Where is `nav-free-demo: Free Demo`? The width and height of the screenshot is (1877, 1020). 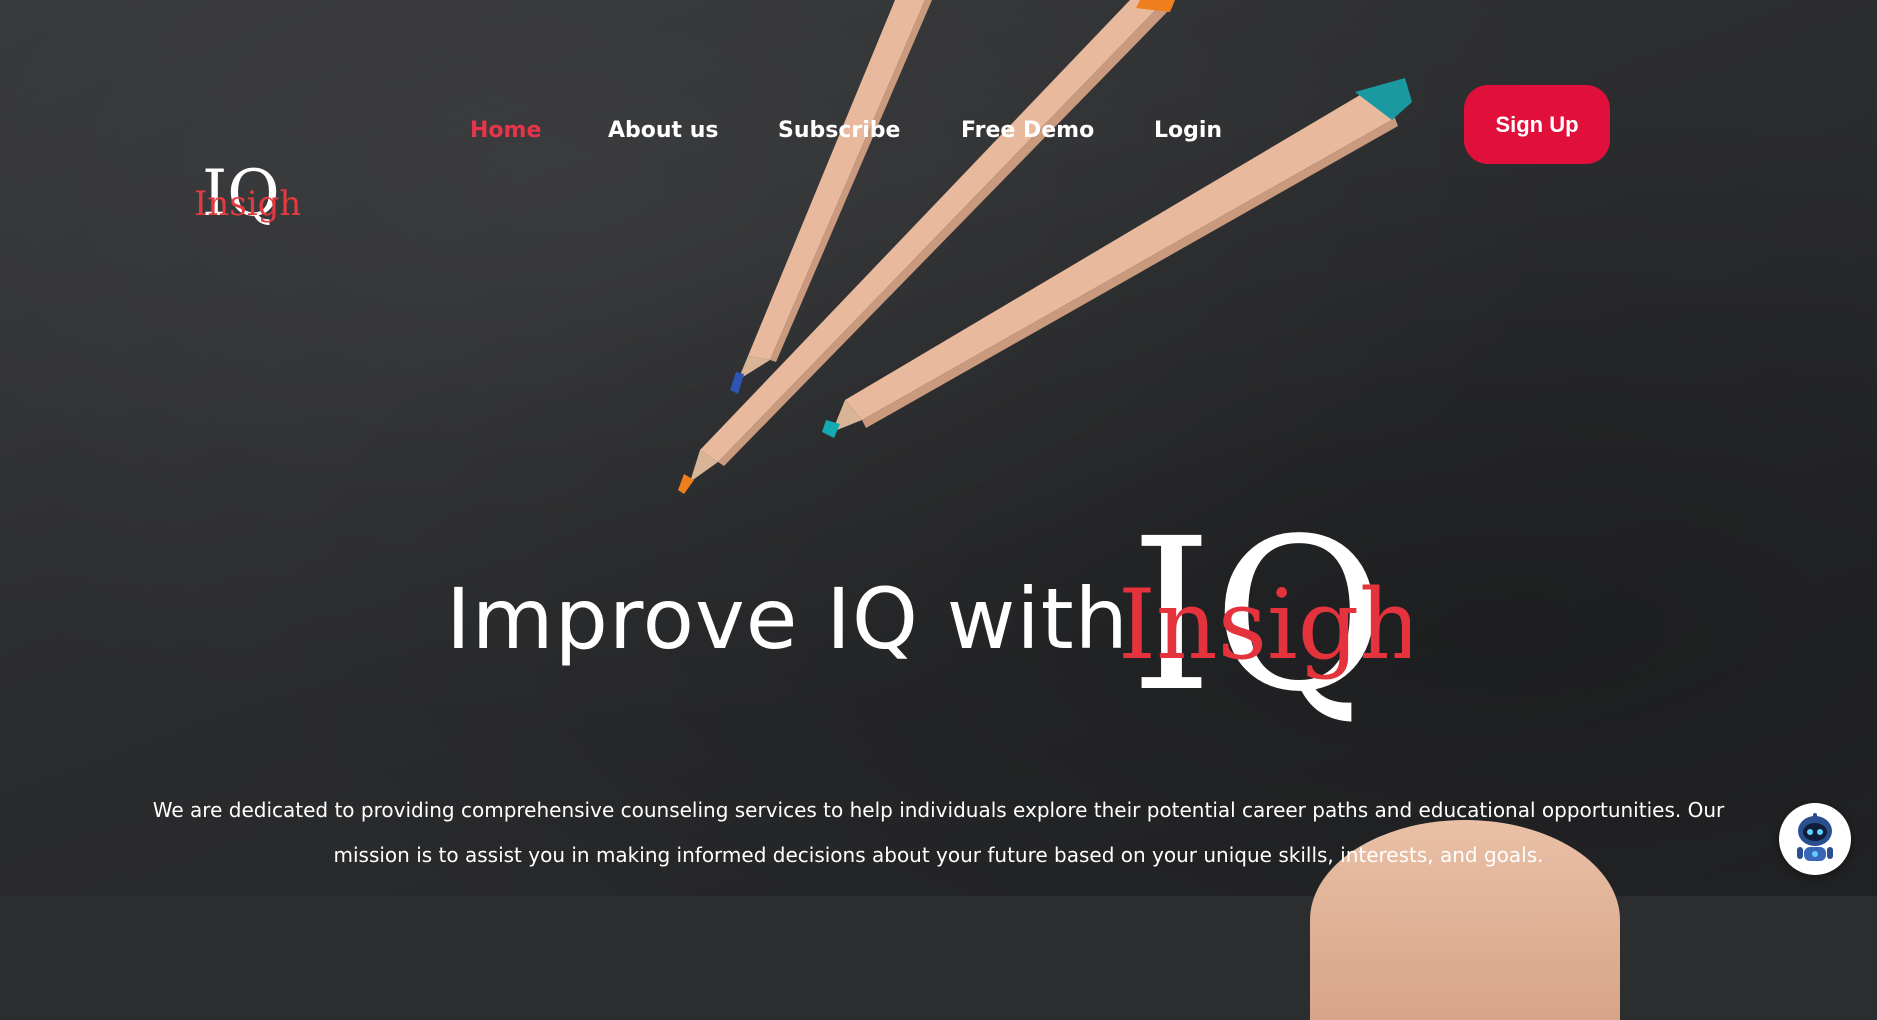
nav-free-demo: Free Demo is located at coordinates (1027, 130).